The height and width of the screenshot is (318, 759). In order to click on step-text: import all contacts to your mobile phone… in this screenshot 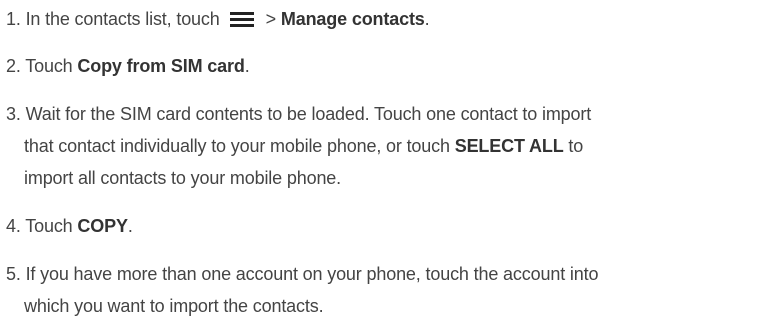, I will do `click(183, 178)`.